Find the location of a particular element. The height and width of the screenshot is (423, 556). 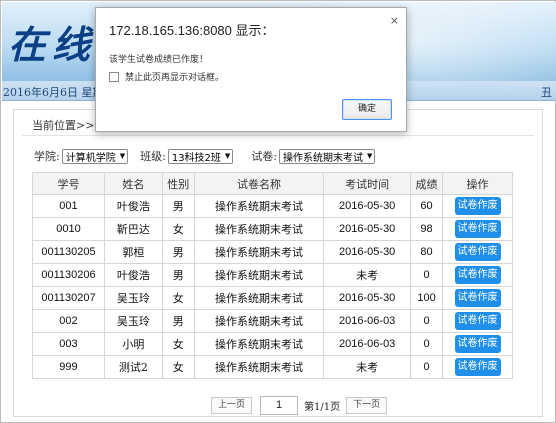

site-logo-text: 在线 is located at coordinates (52, 44).